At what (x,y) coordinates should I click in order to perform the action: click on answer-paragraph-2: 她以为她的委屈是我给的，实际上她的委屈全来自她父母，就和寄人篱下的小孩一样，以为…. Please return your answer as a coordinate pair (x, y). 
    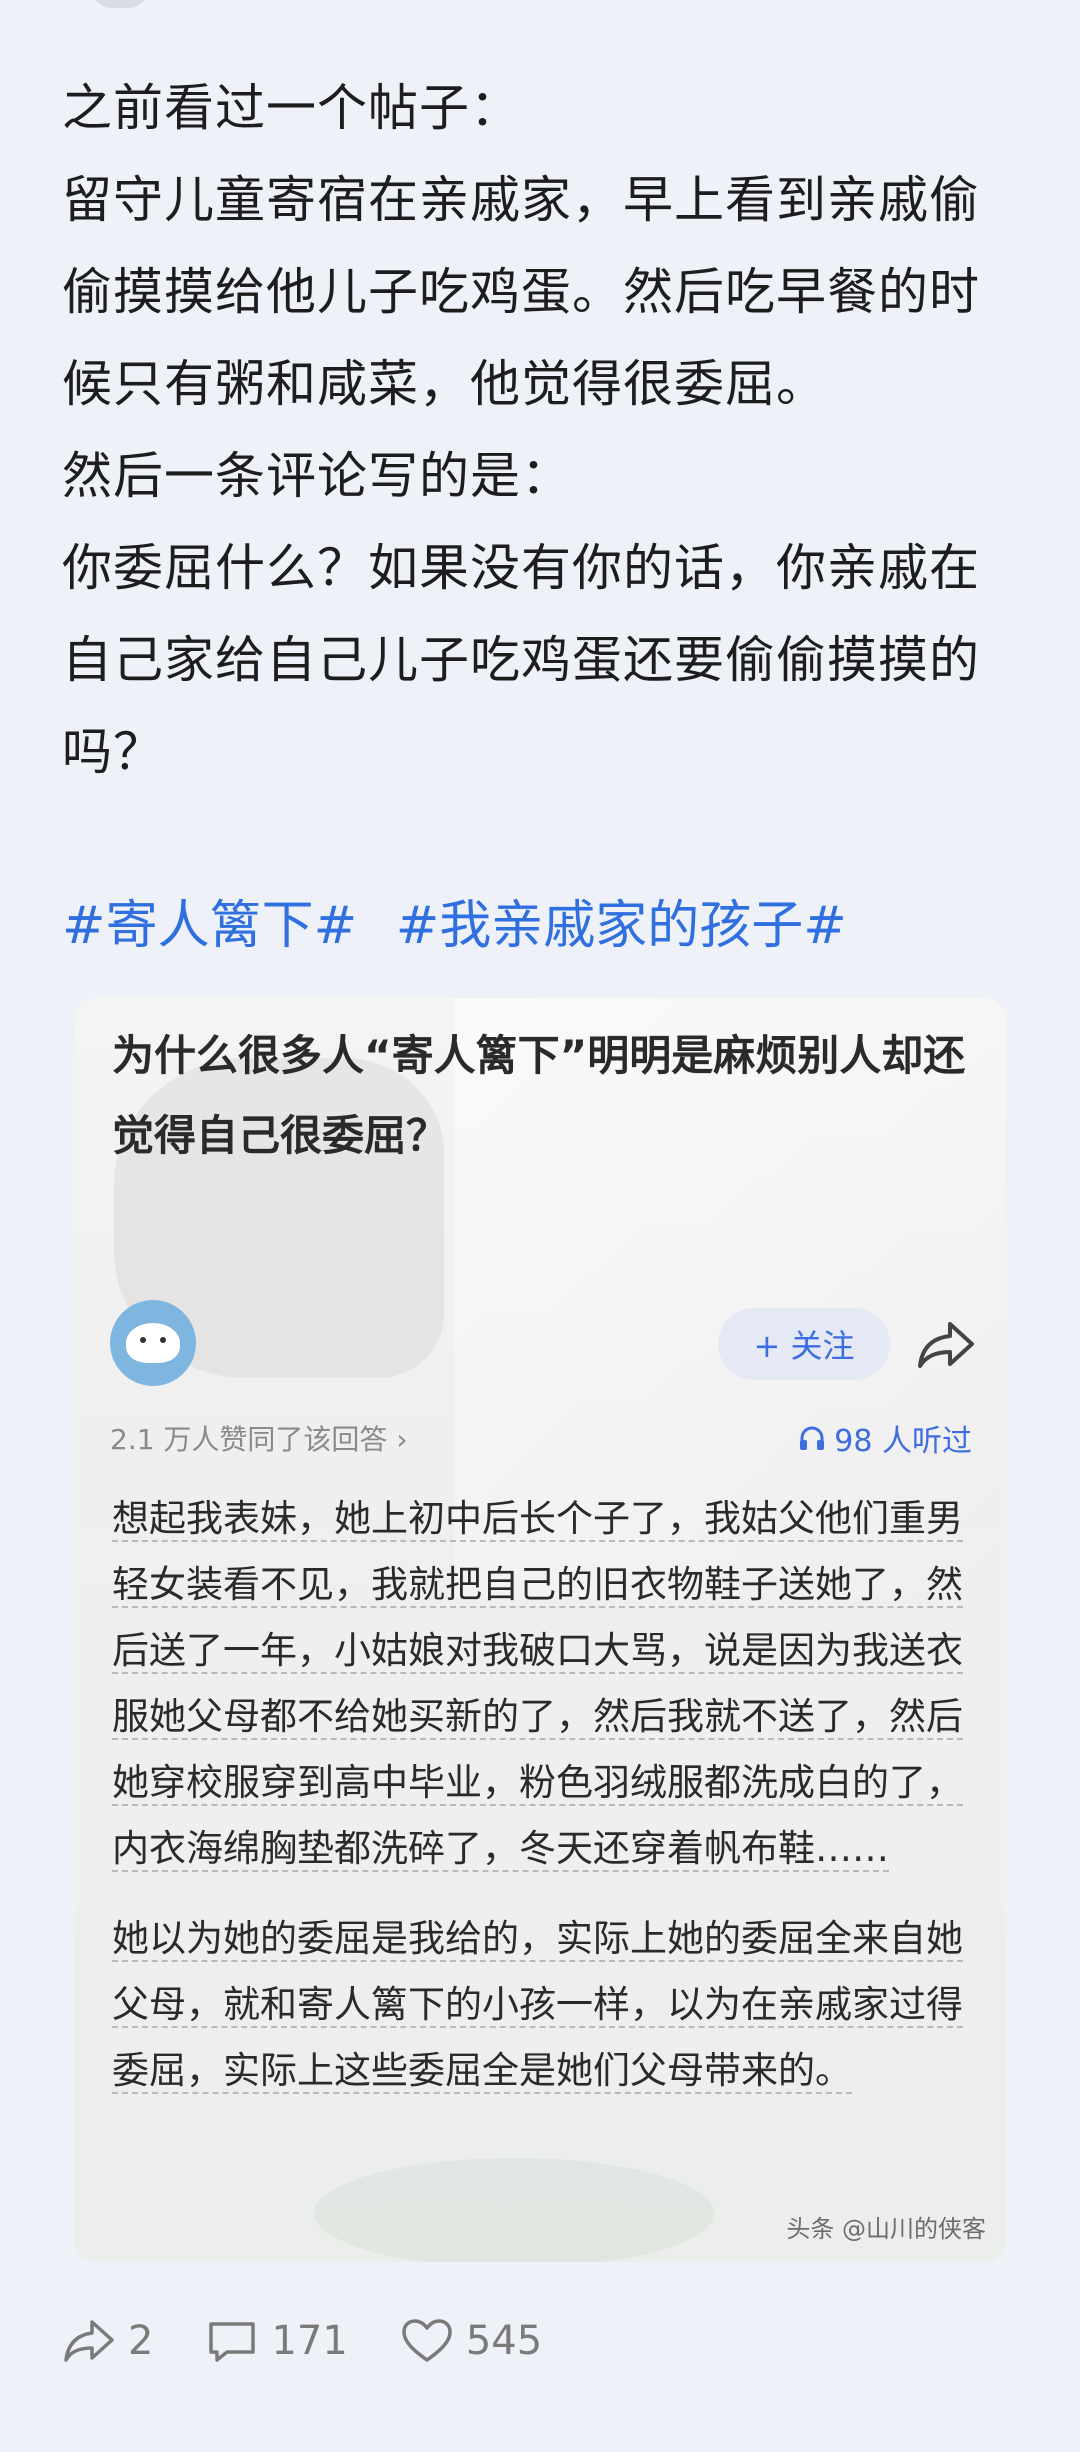
    Looking at the image, I should click on (537, 2005).